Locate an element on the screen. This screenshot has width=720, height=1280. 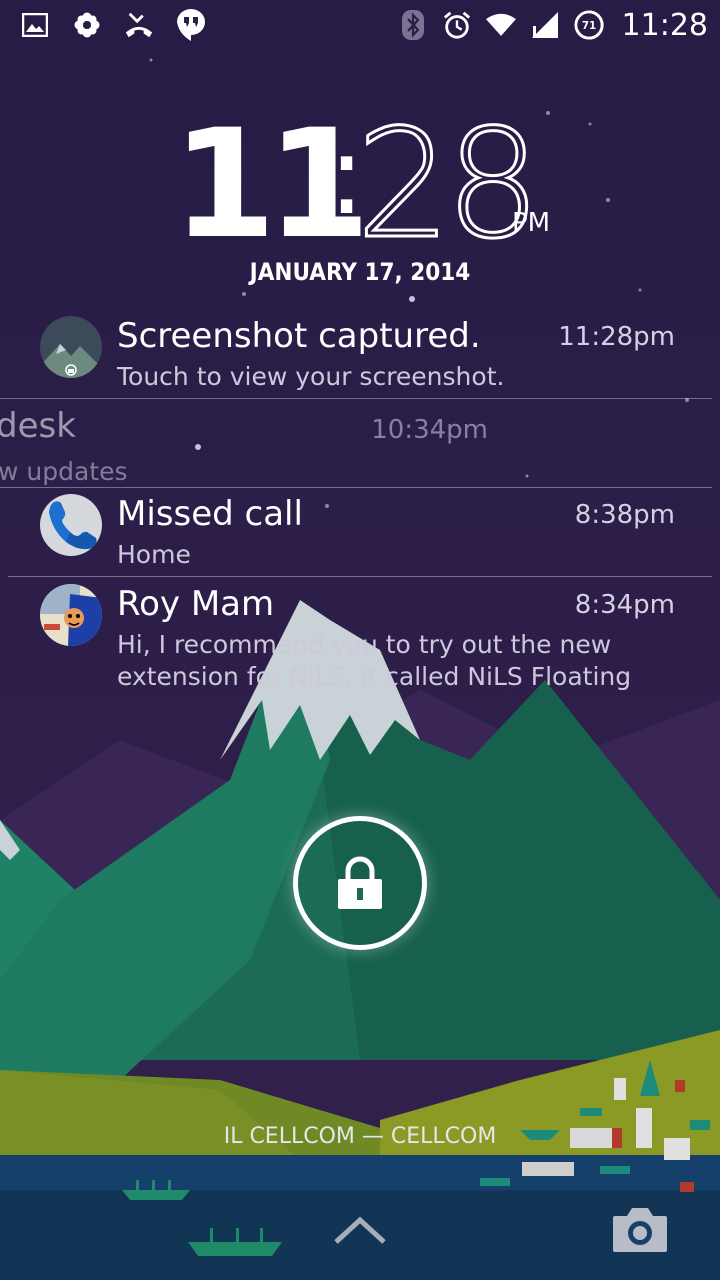
screenshot-thumbnail-icon is located at coordinates (71, 347).